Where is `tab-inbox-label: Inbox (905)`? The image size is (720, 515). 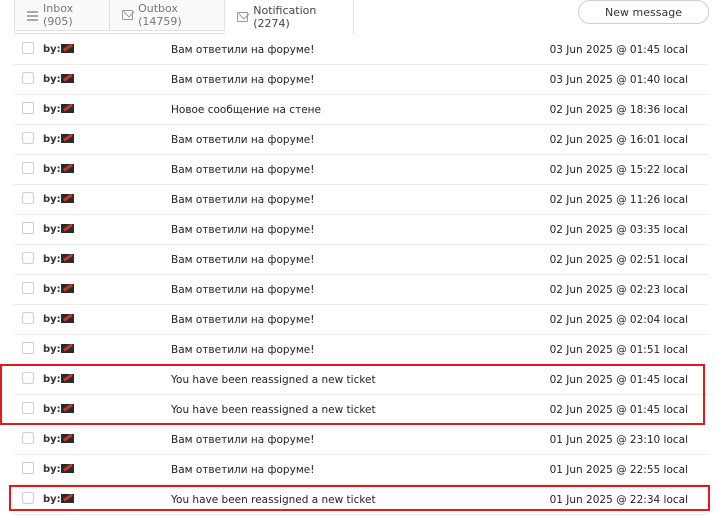 tab-inbox-label: Inbox (905) is located at coordinates (58, 15).